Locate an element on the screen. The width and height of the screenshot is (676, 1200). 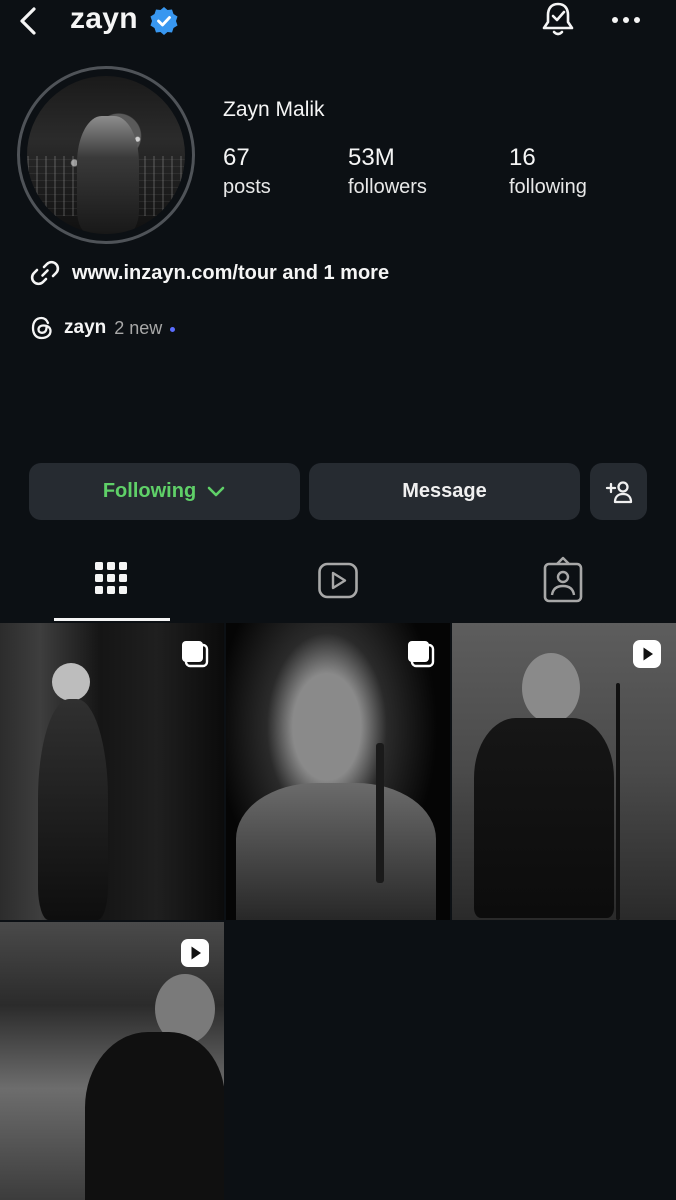
tab-posts-grid is located at coordinates (112, 580).